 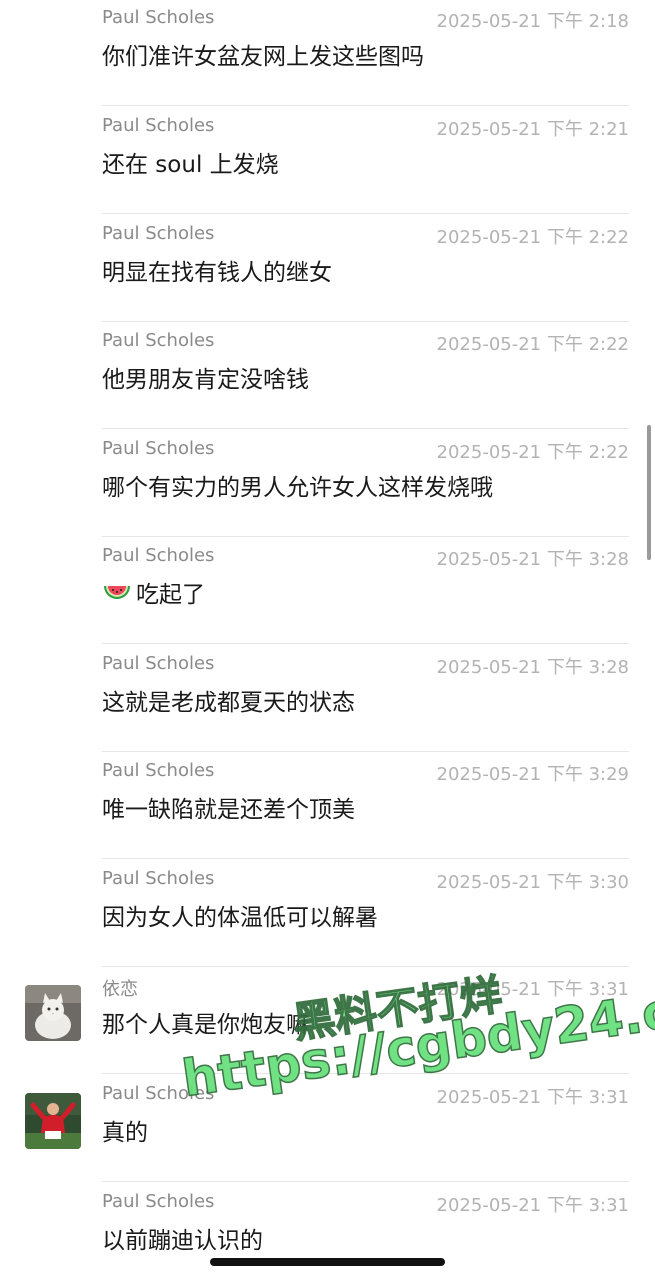 What do you see at coordinates (228, 810) in the screenshot?
I see `message-text: 唯一缺陷就是还差个顶美` at bounding box center [228, 810].